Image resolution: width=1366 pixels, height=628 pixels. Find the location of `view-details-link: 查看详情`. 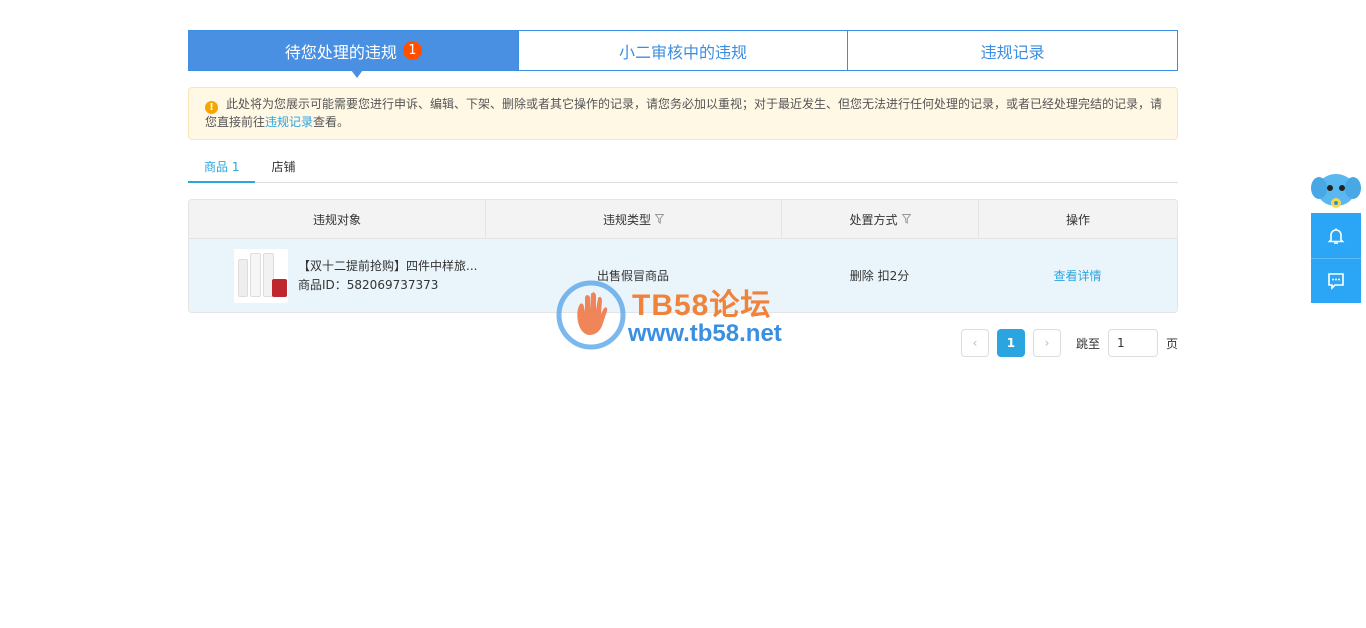

view-details-link: 查看详情 is located at coordinates (1077, 275).